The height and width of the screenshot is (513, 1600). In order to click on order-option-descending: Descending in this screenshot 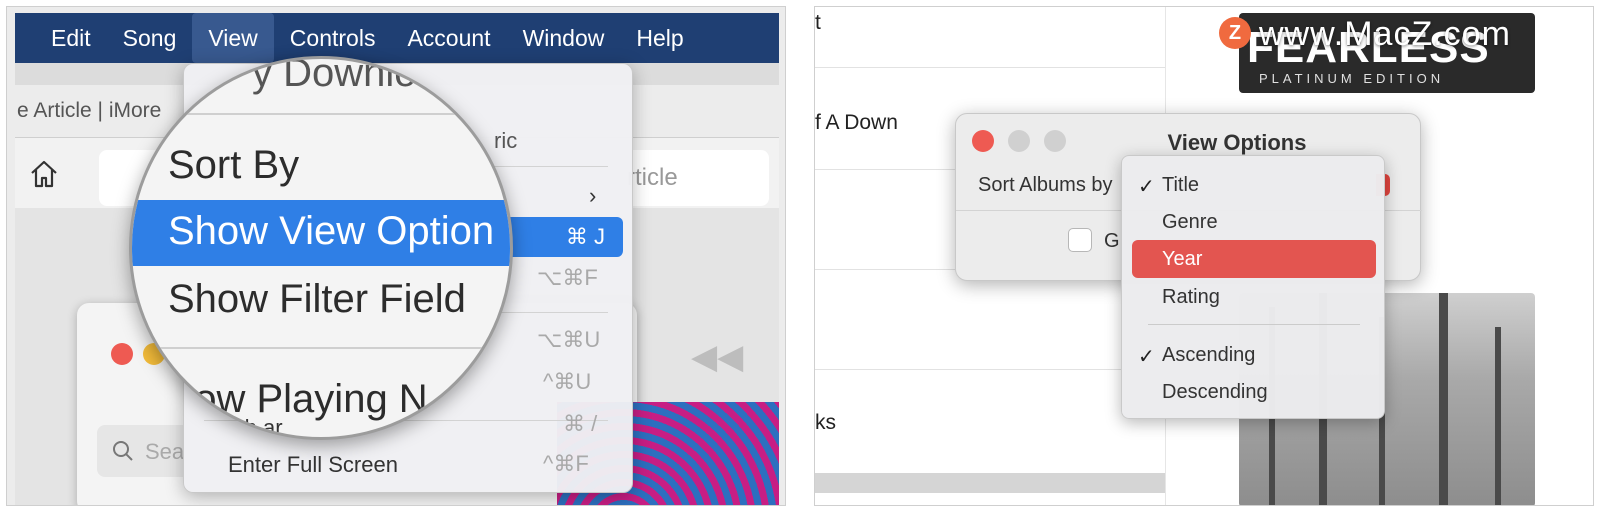, I will do `click(1215, 392)`.